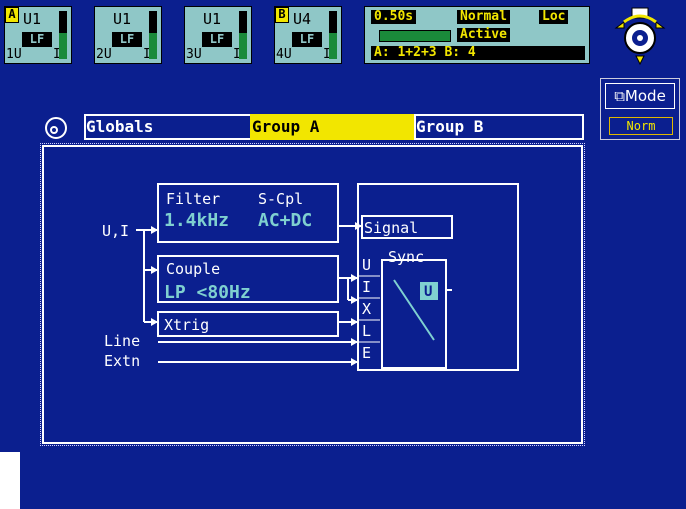  Describe the element at coordinates (280, 199) in the screenshot. I see `filter-scpl-label: S-Cpl` at that location.